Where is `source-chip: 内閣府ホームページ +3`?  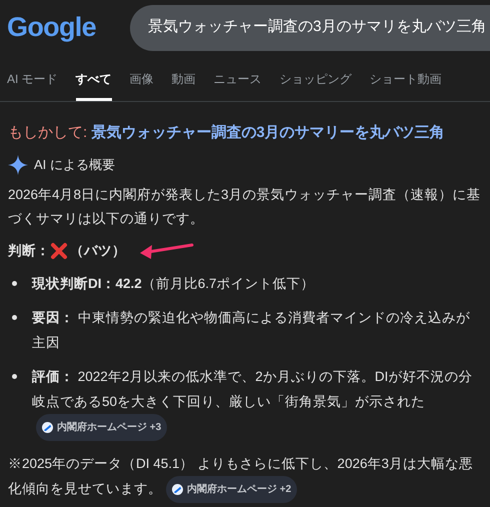 source-chip: 内閣府ホームページ +3 is located at coordinates (102, 427).